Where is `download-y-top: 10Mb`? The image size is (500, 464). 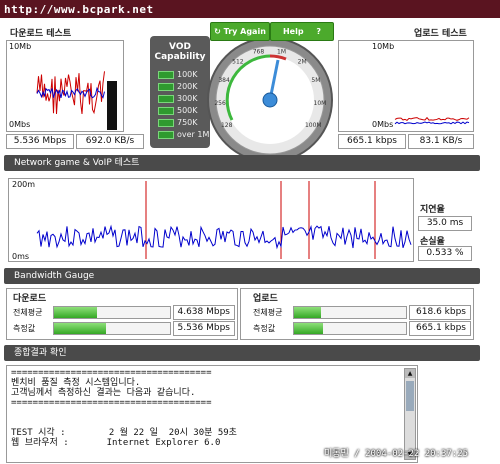
download-y-top: 10Mb is located at coordinates (20, 46).